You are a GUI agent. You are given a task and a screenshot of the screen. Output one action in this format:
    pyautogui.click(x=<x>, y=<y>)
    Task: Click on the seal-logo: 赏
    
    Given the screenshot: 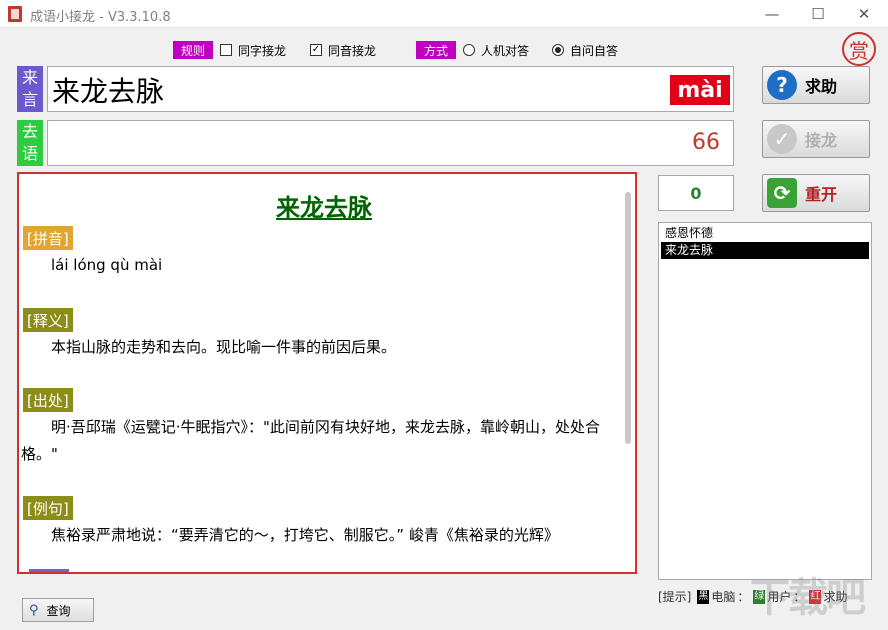 What is the action you would take?
    pyautogui.click(x=859, y=49)
    